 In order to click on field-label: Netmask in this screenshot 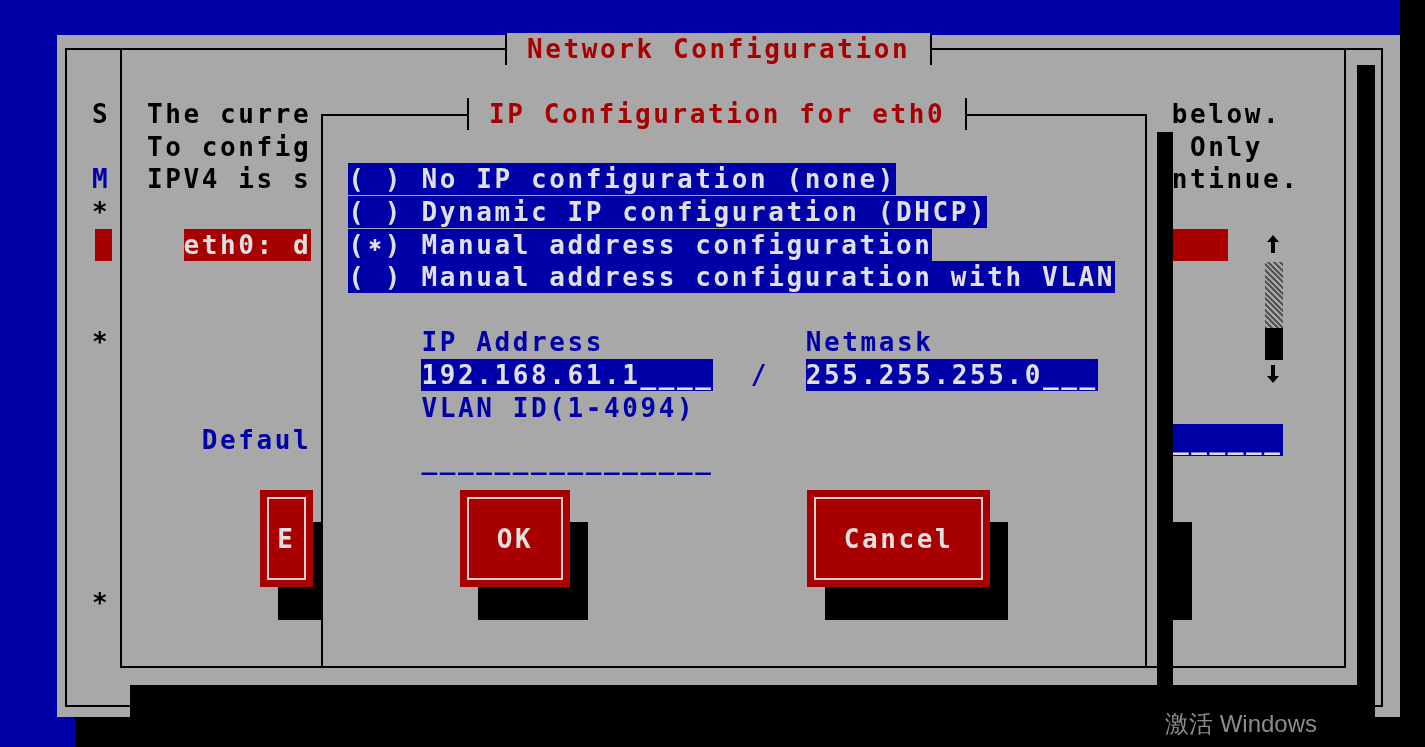, I will do `click(869, 342)`.